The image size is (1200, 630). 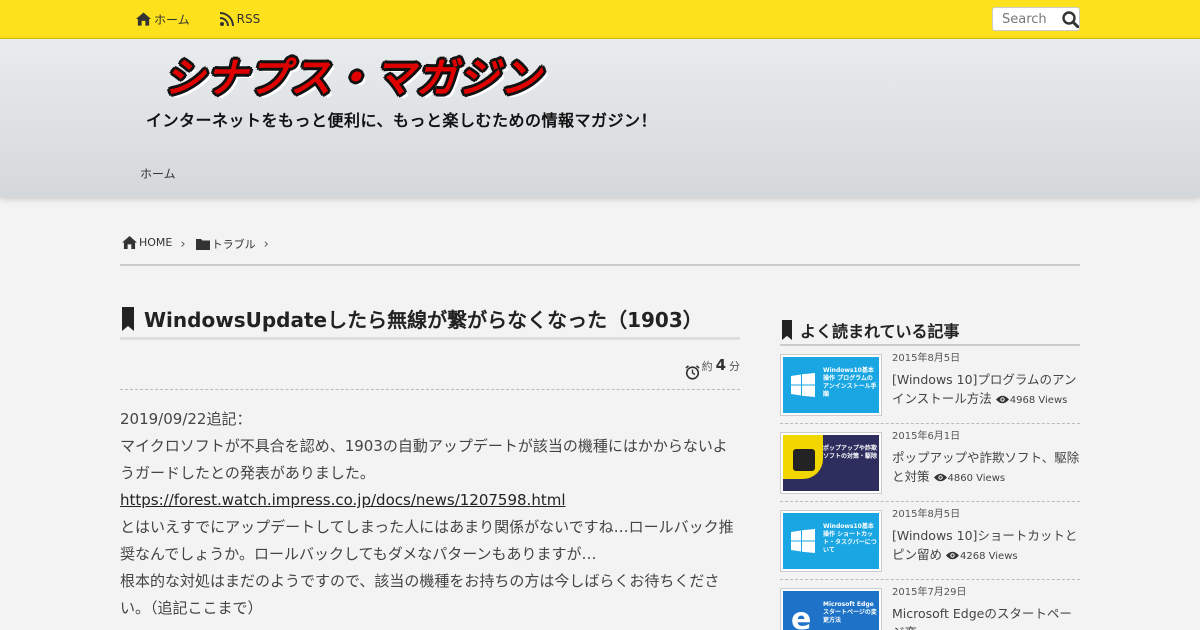 What do you see at coordinates (600, 251) in the screenshot?
I see `breadcrumb: HOME › トラブル ›` at bounding box center [600, 251].